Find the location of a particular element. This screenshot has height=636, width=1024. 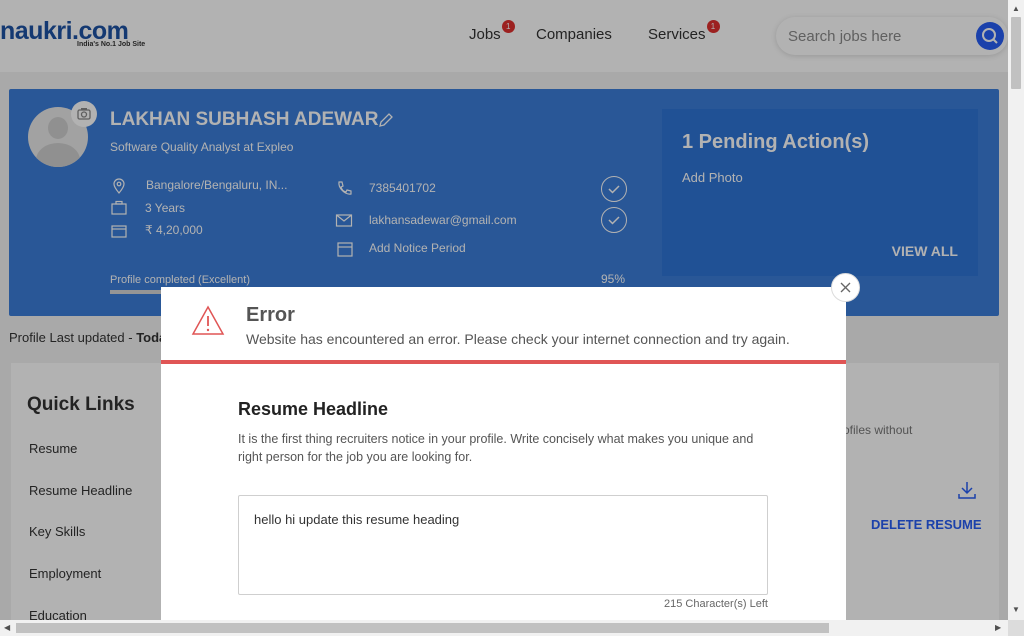

vertical-scrollbar: ▲ ▼ is located at coordinates (1016, 310).